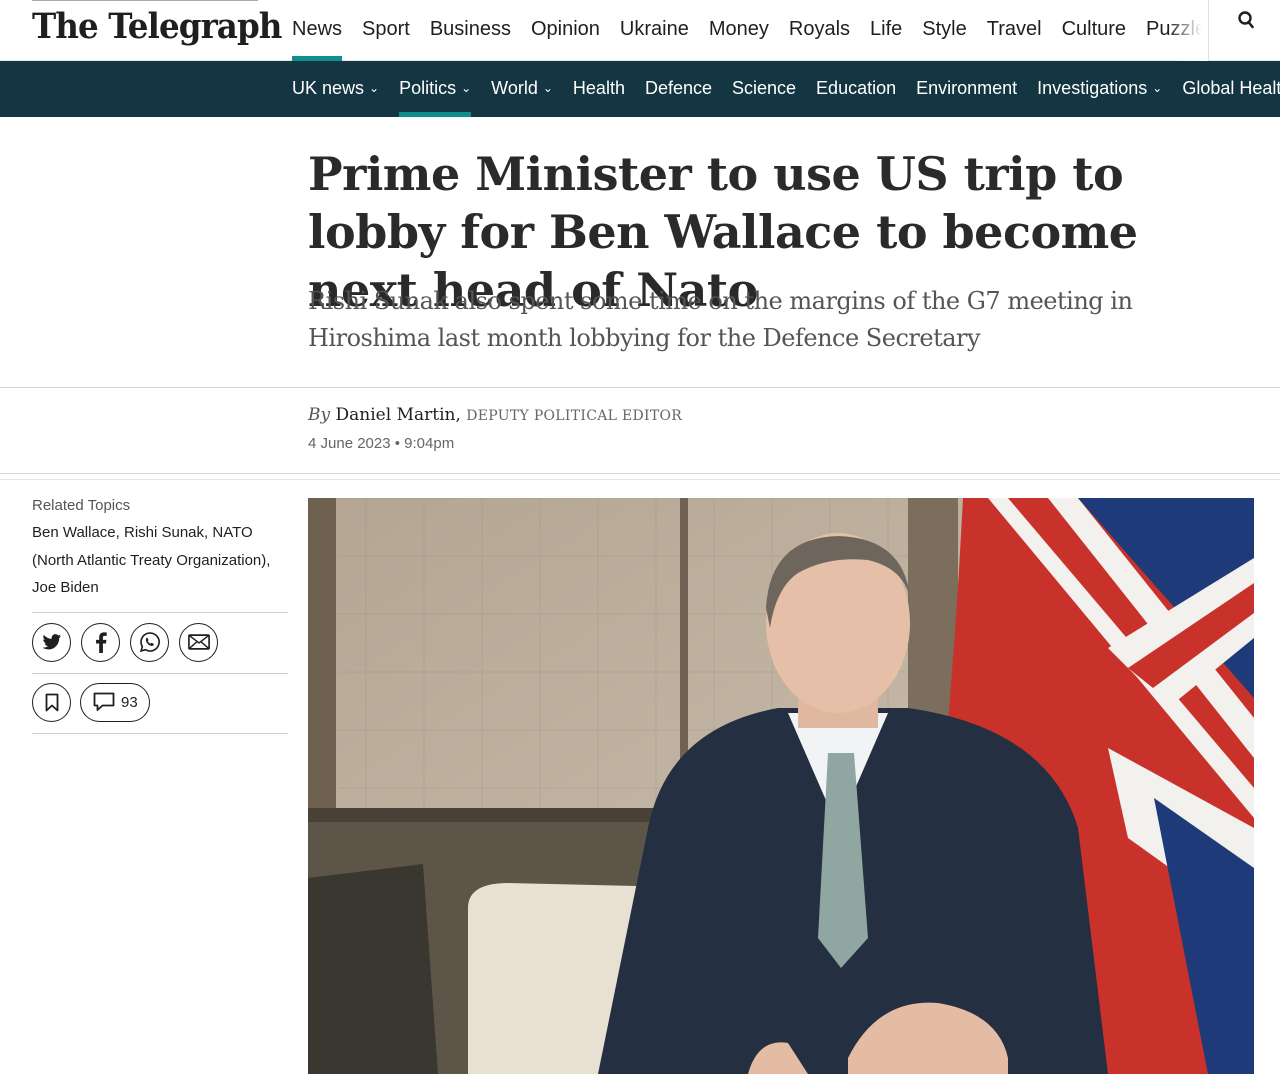  Describe the element at coordinates (1231, 89) in the screenshot. I see `subnav-item-global-health: Global Health` at that location.